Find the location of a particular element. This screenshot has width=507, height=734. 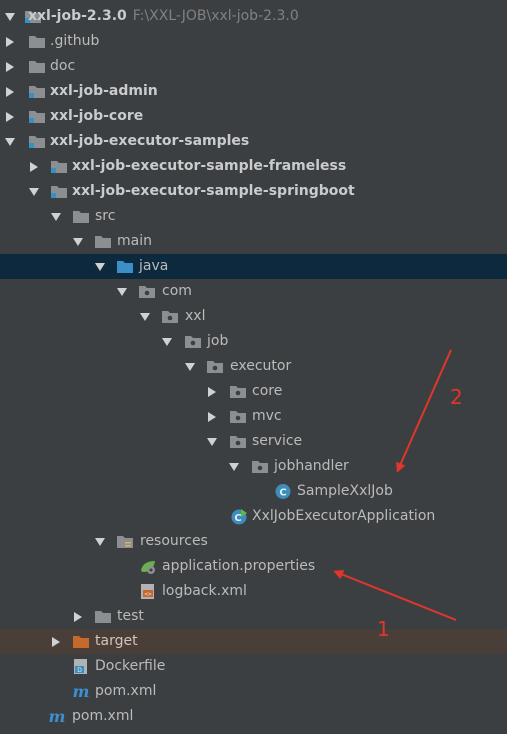

tree-item-label: core is located at coordinates (267, 391).